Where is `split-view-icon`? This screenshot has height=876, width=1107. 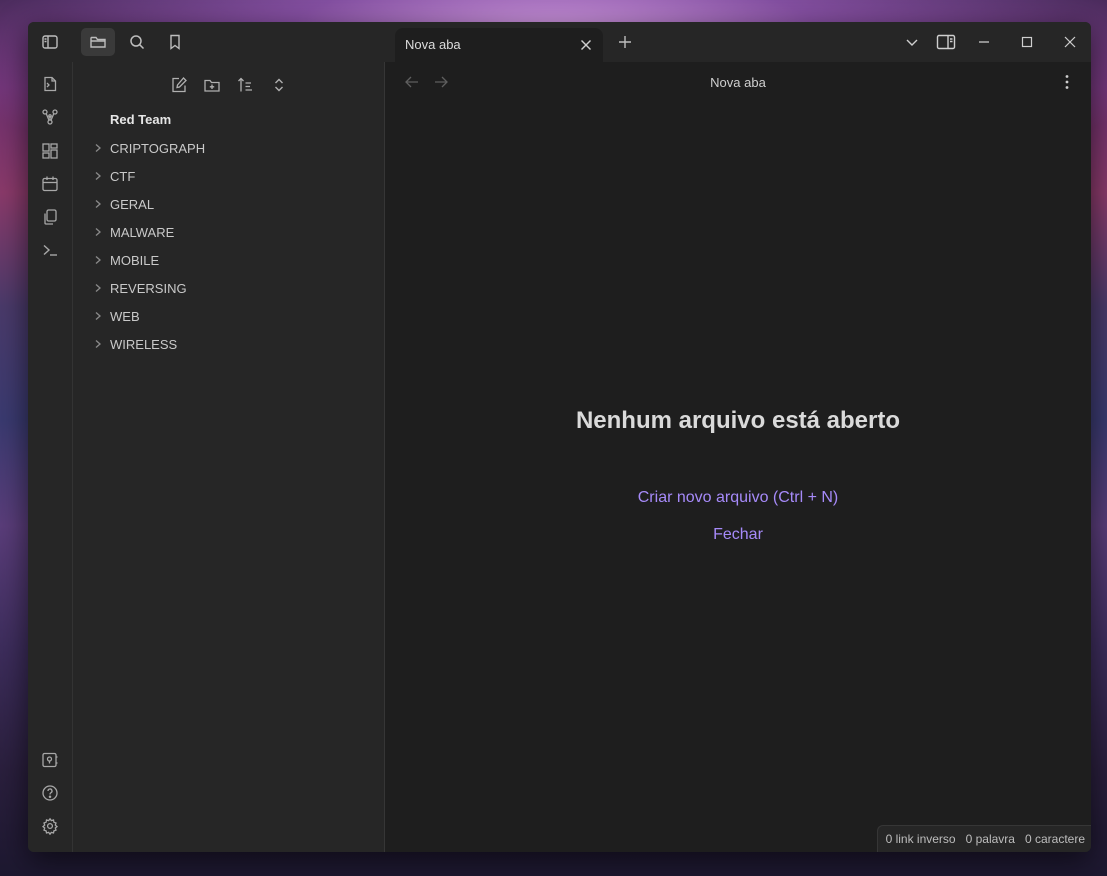
split-view-icon is located at coordinates (946, 42).